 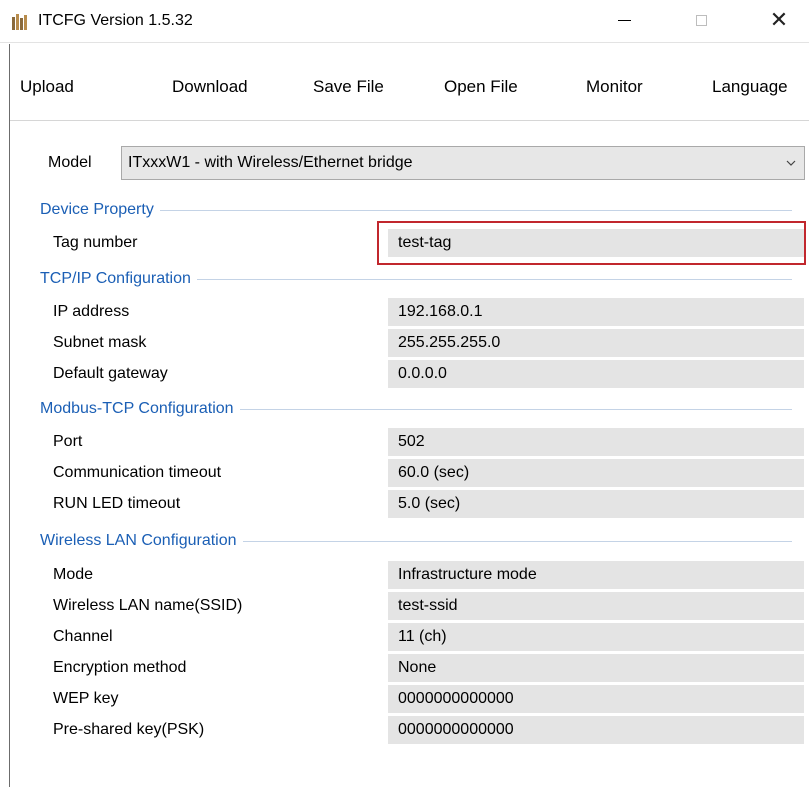 I want to click on row-ip-address: IP address 192.168.0.1, so click(x=404, y=312).